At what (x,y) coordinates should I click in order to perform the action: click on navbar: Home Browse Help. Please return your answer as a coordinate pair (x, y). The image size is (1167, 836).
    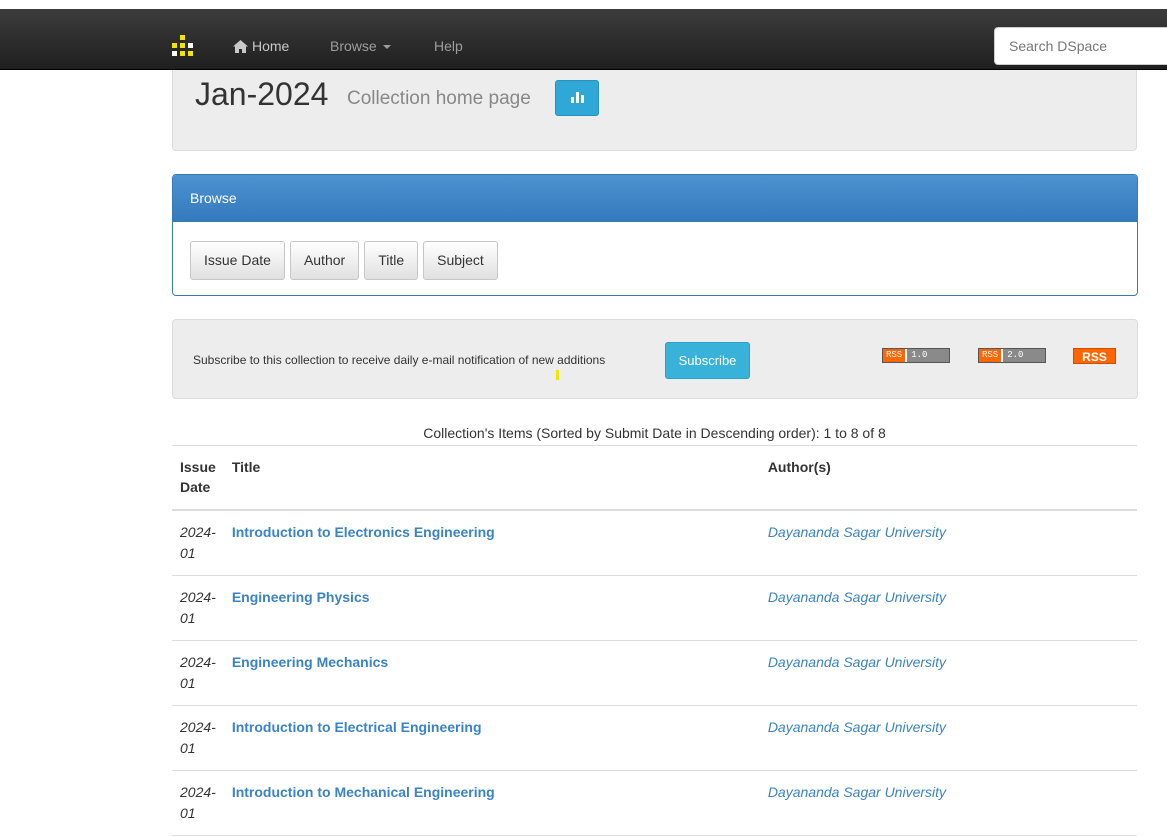
    Looking at the image, I should click on (583, 39).